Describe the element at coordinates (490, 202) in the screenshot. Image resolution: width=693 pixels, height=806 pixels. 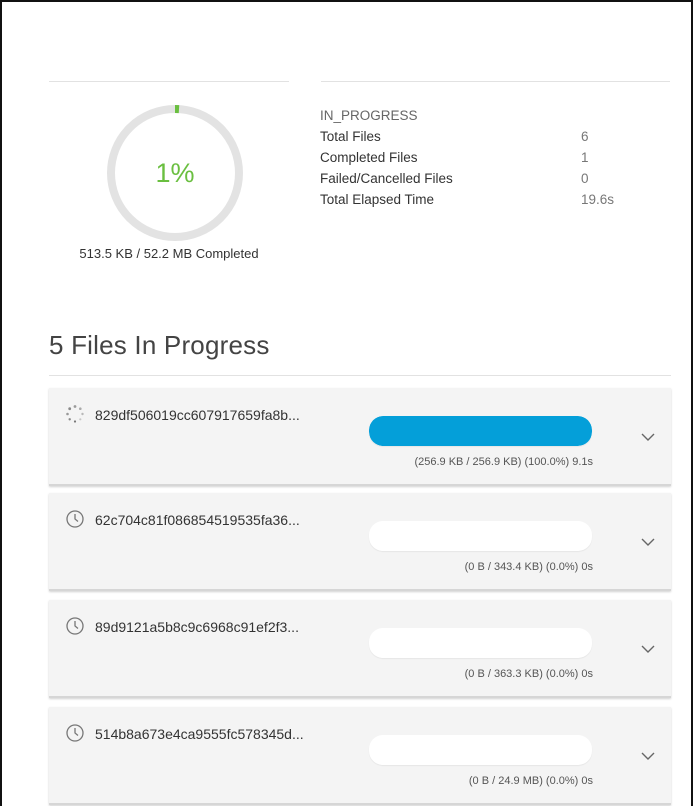
I see `stat-row: Total Elapsed Time 19.6s` at that location.